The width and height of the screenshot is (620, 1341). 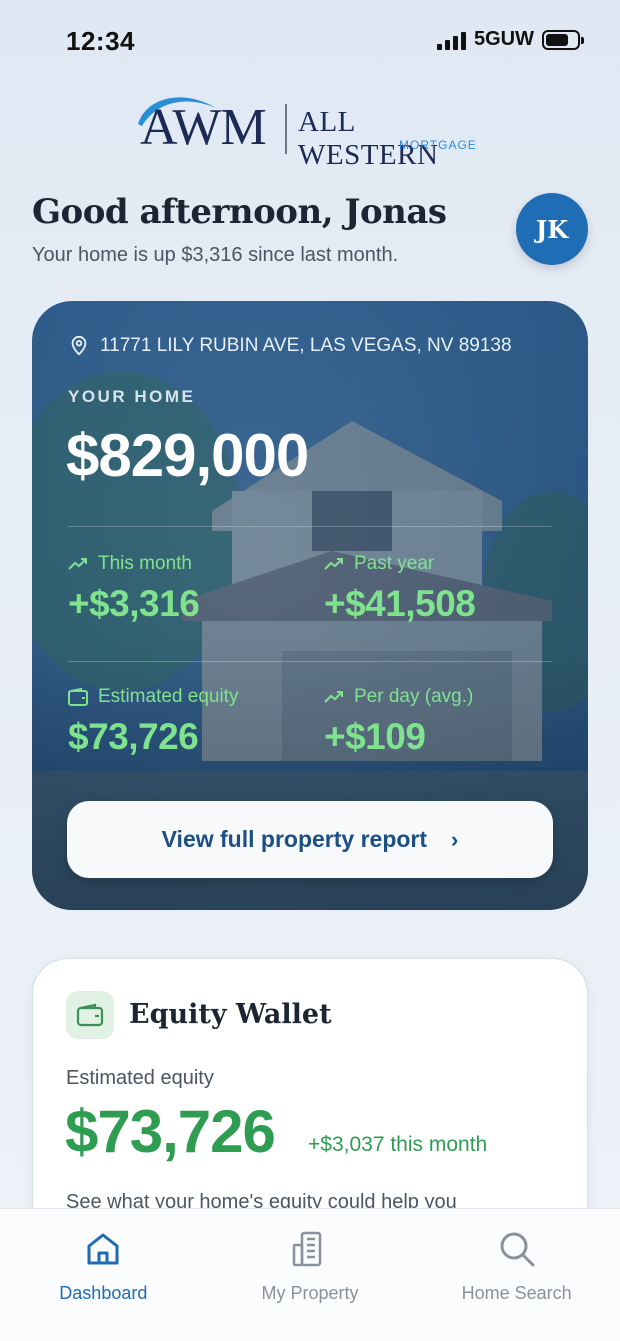 I want to click on logo-divider, so click(x=286, y=129).